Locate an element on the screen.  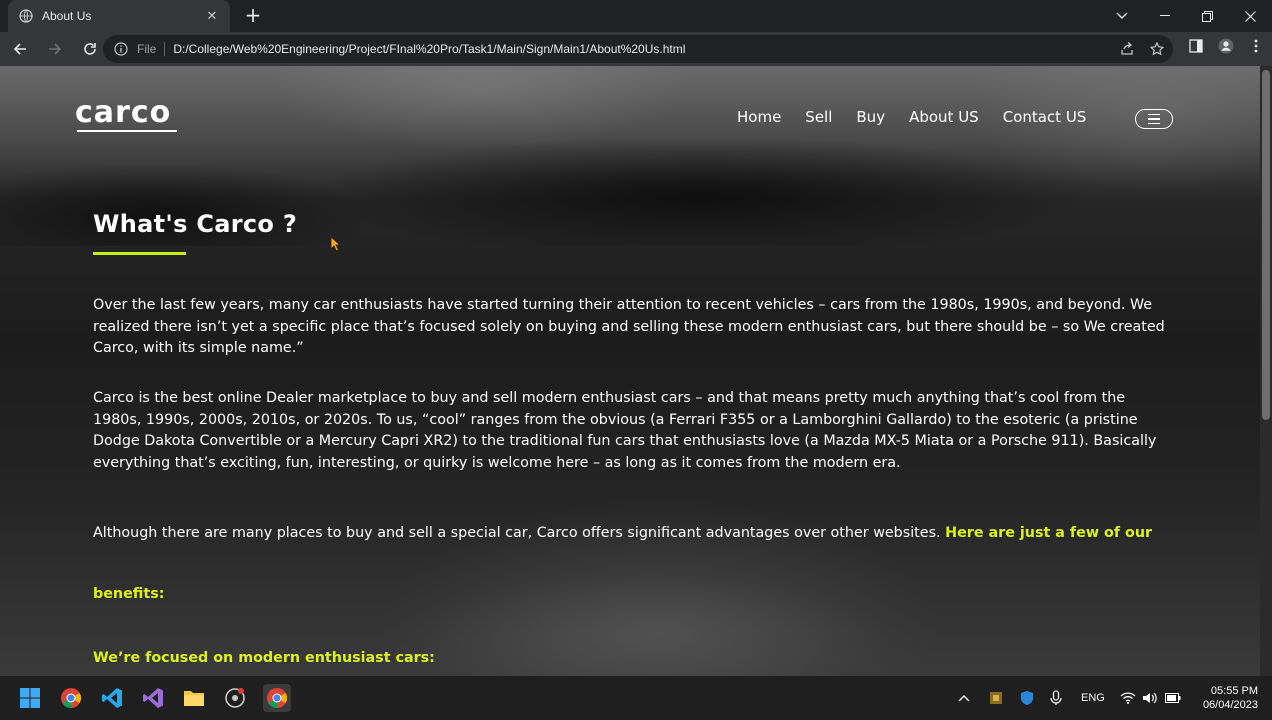
reload-icon is located at coordinates (90, 49).